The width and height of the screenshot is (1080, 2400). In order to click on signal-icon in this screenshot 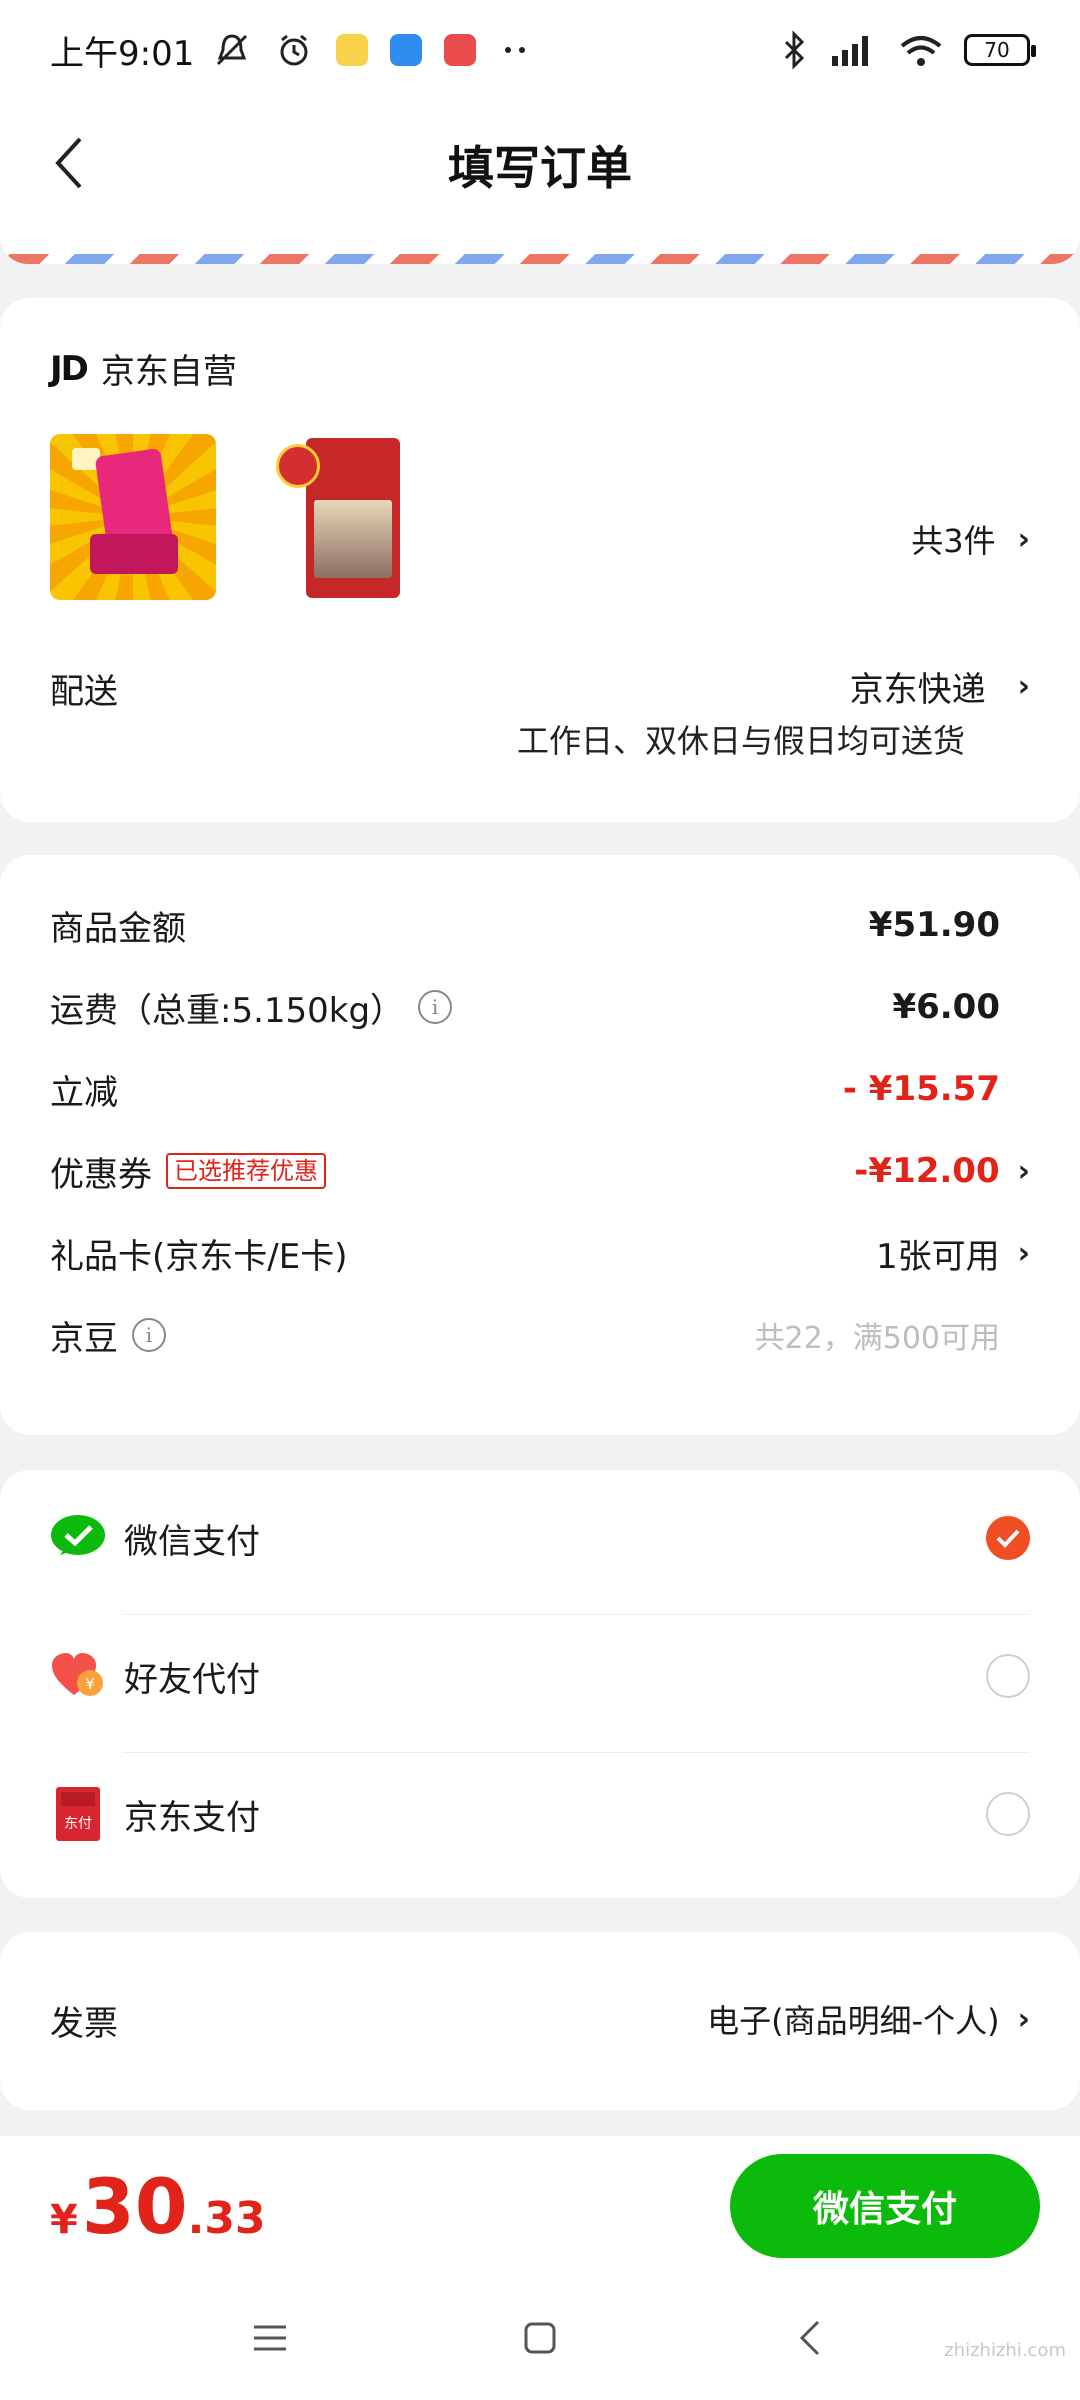, I will do `click(850, 51)`.